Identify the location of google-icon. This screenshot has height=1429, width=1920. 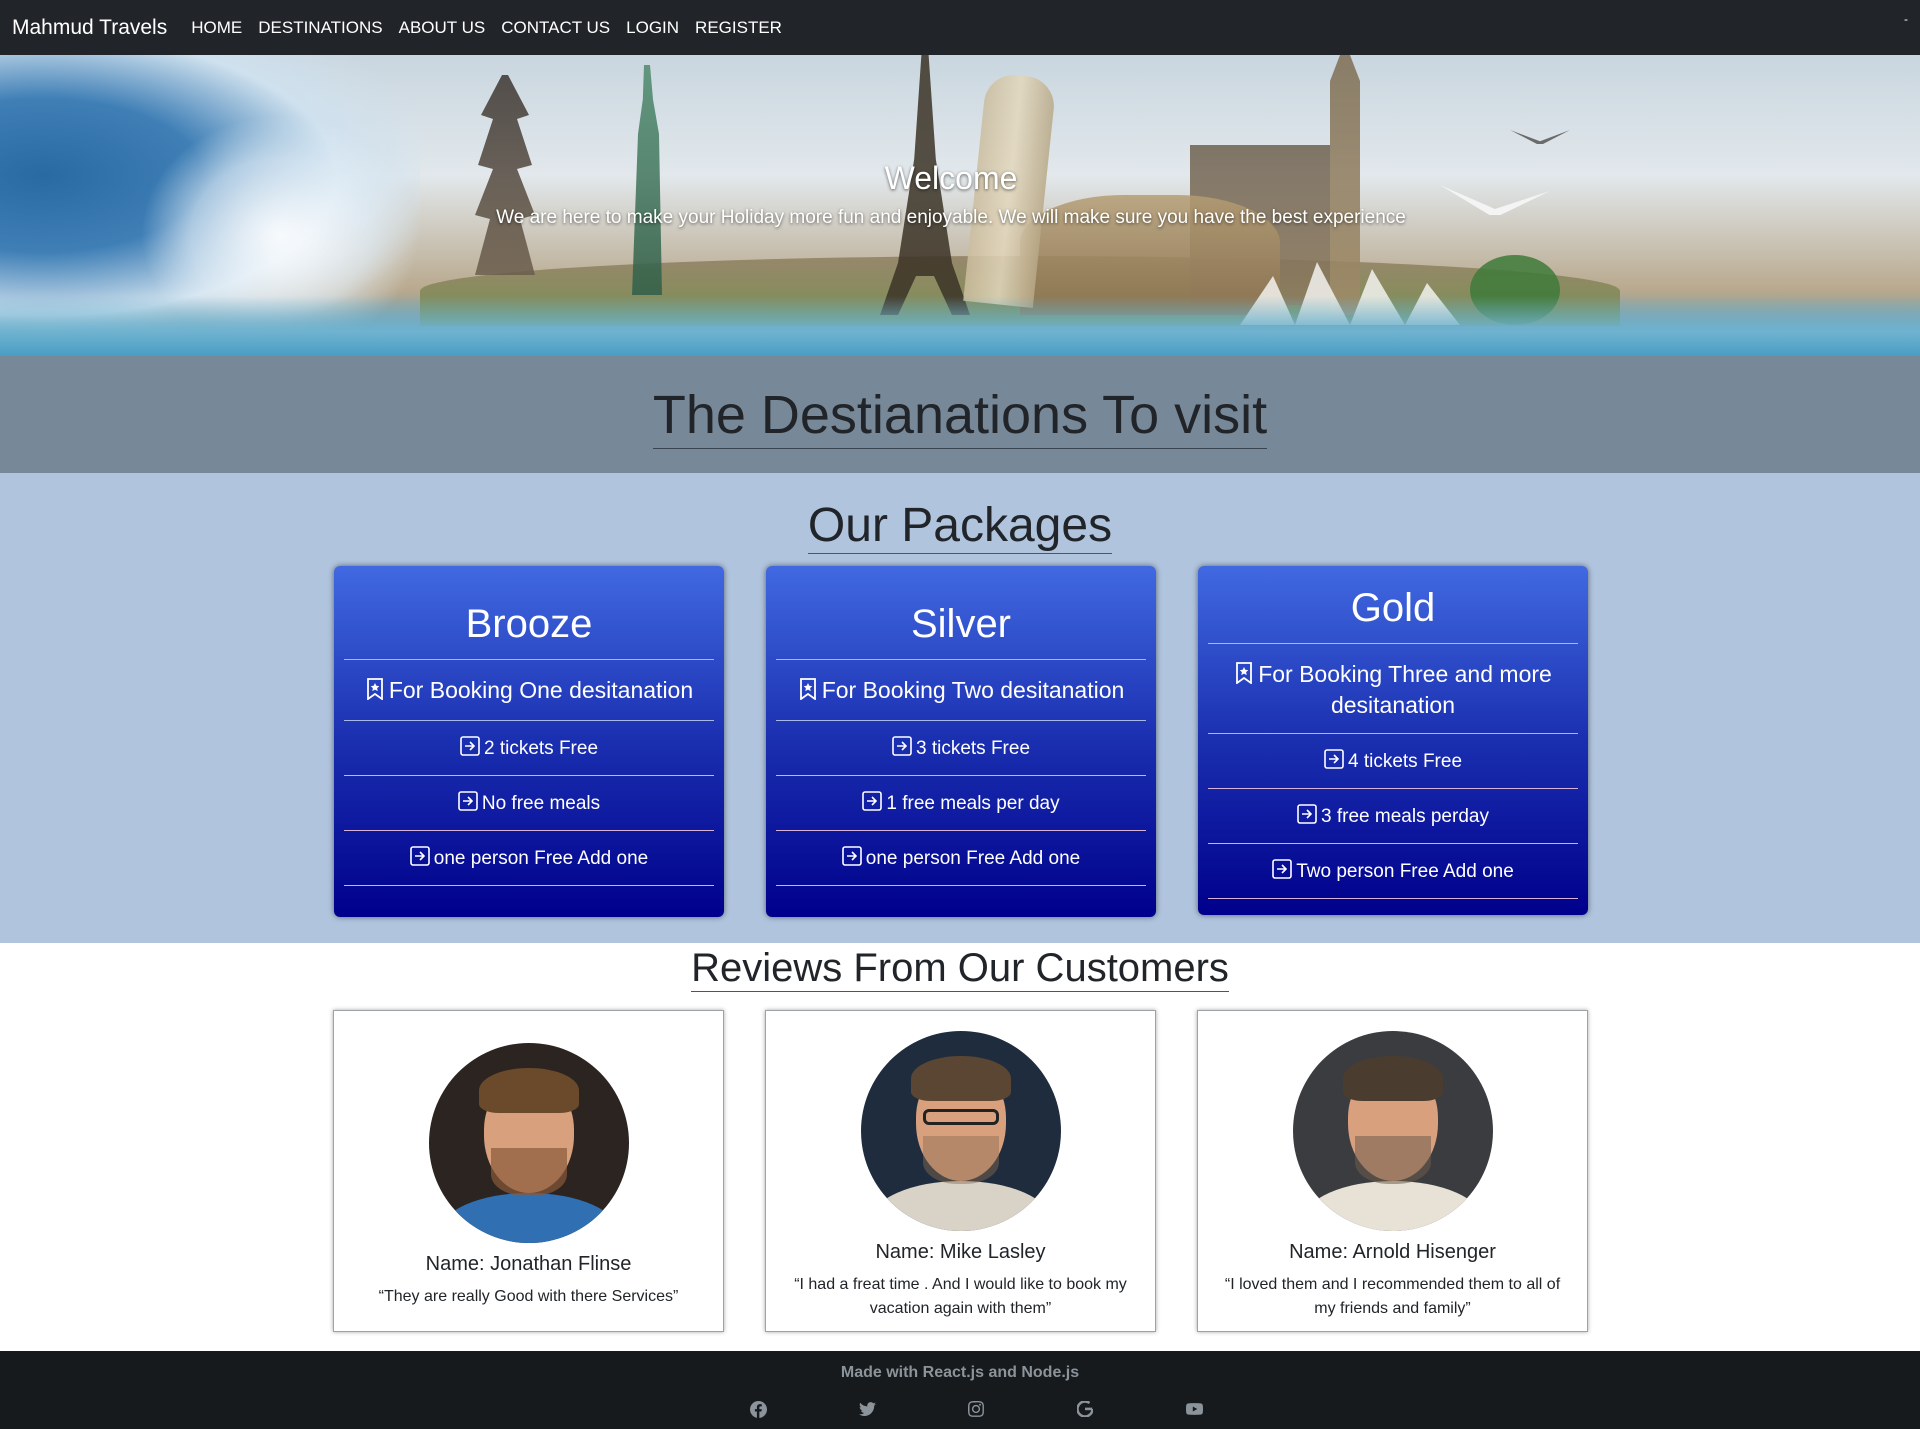
(1085, 1409).